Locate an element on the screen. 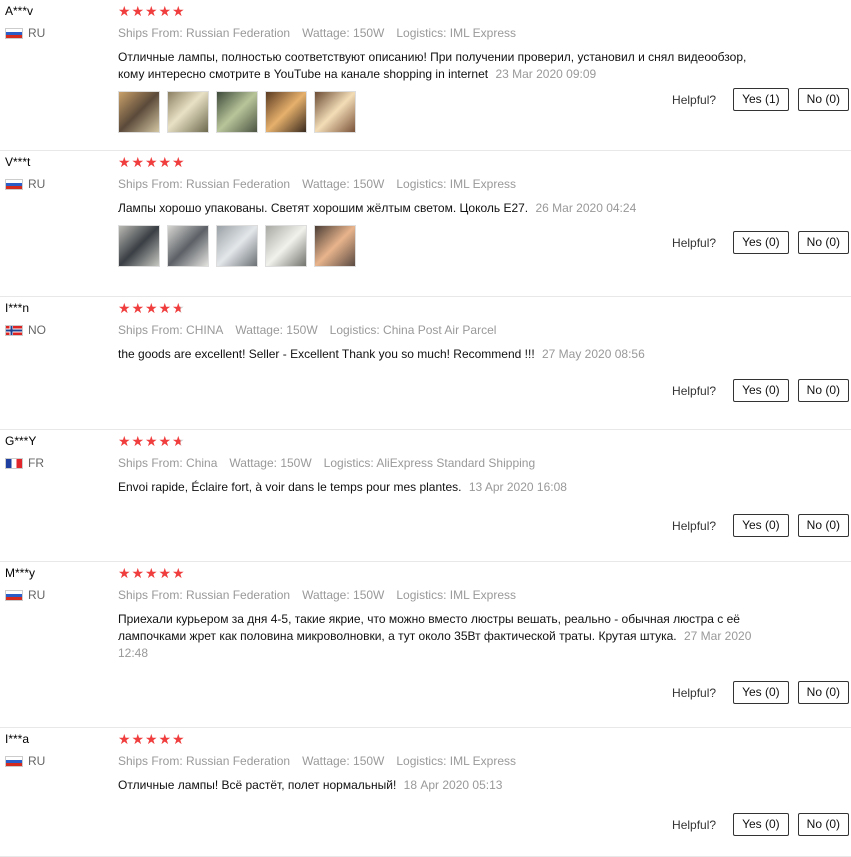  reviewer-name: I***n is located at coordinates (17, 308).